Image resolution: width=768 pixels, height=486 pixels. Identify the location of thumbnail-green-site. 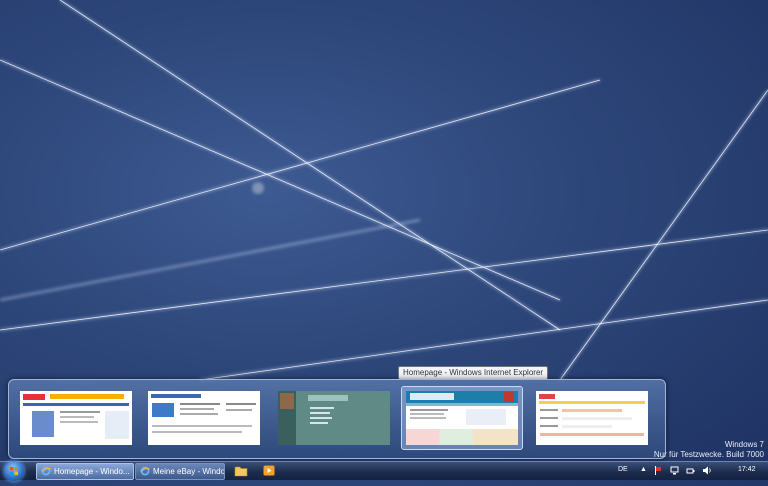
(334, 418).